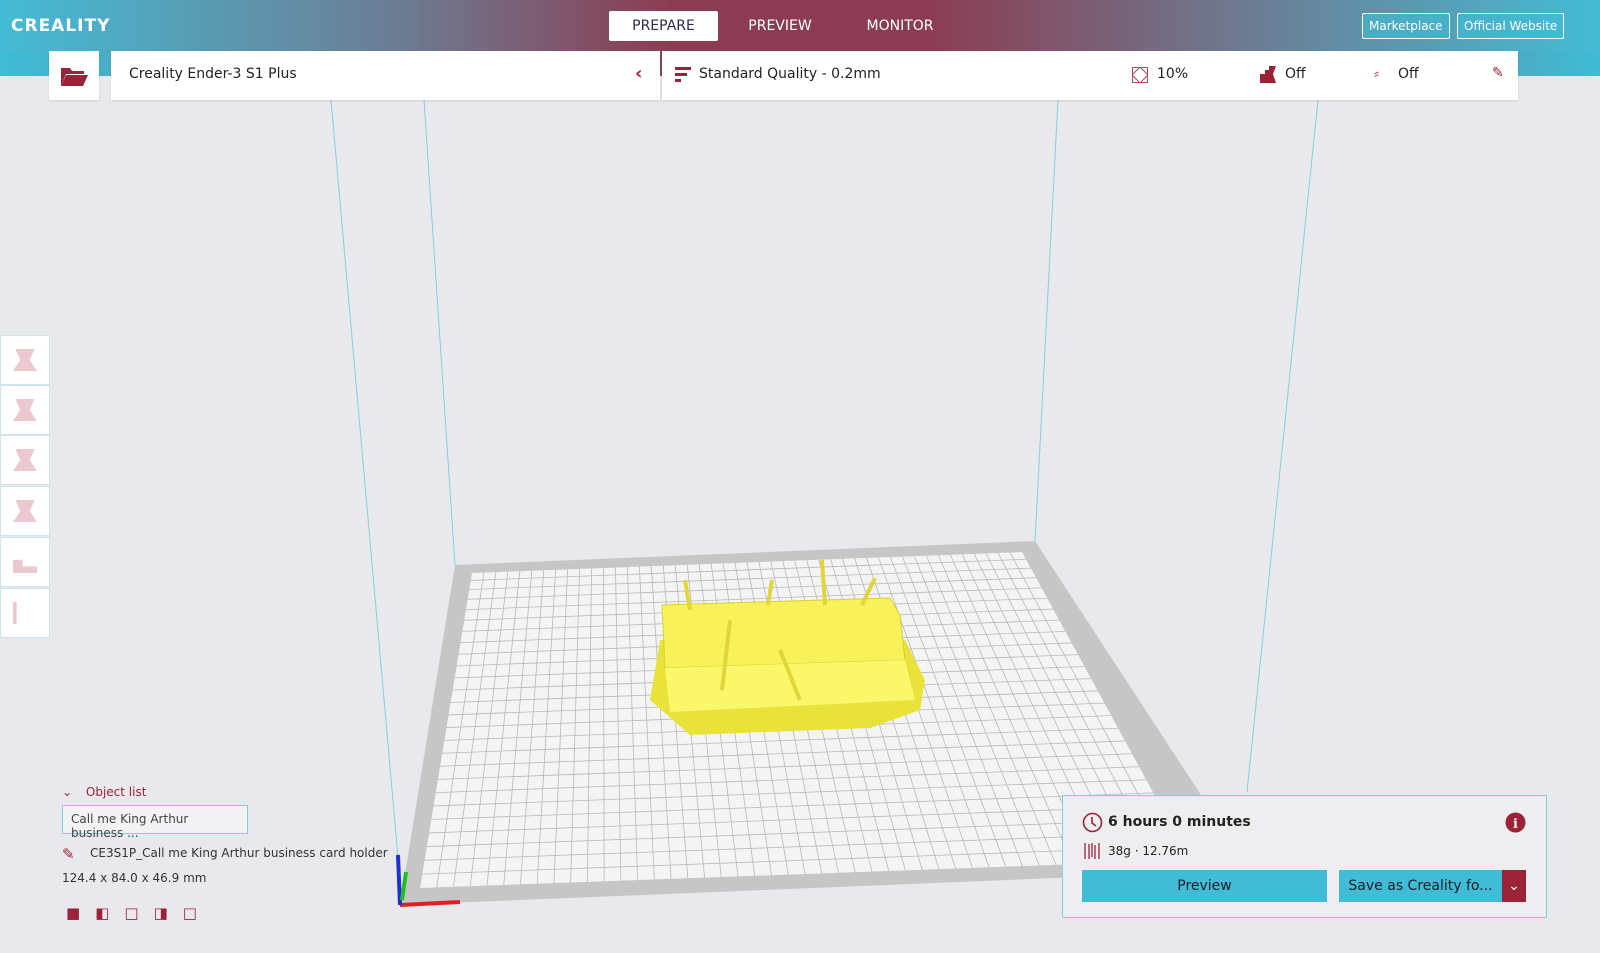 The width and height of the screenshot is (1600, 953). Describe the element at coordinates (1406, 26) in the screenshot. I see `marketplace-button: Marketplace` at that location.